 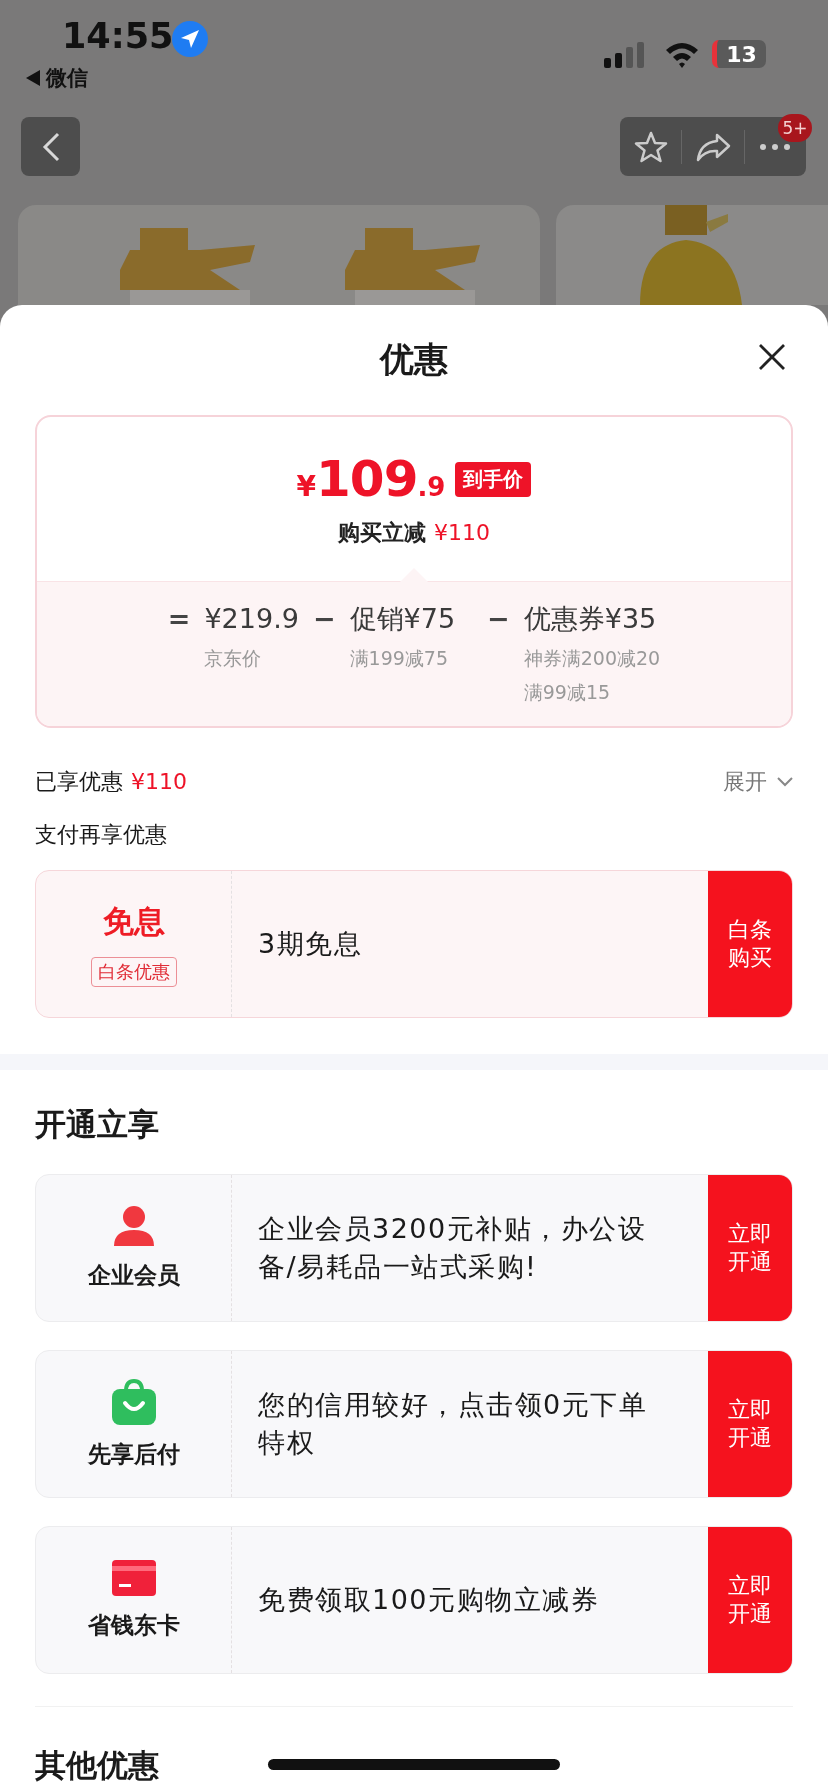 I want to click on notification-badge: 5+, so click(x=795, y=128).